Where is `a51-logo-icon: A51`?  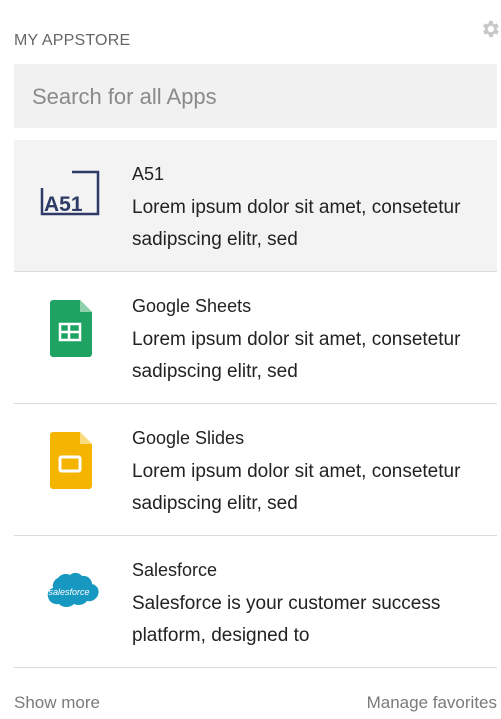
a51-logo-icon: A51 is located at coordinates (70, 196).